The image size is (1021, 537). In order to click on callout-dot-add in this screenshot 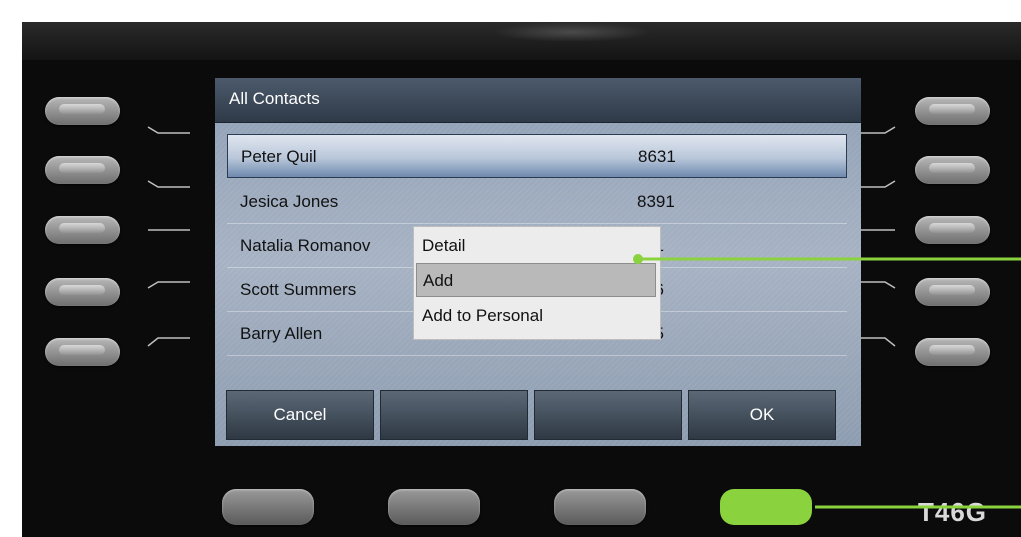, I will do `click(638, 259)`.